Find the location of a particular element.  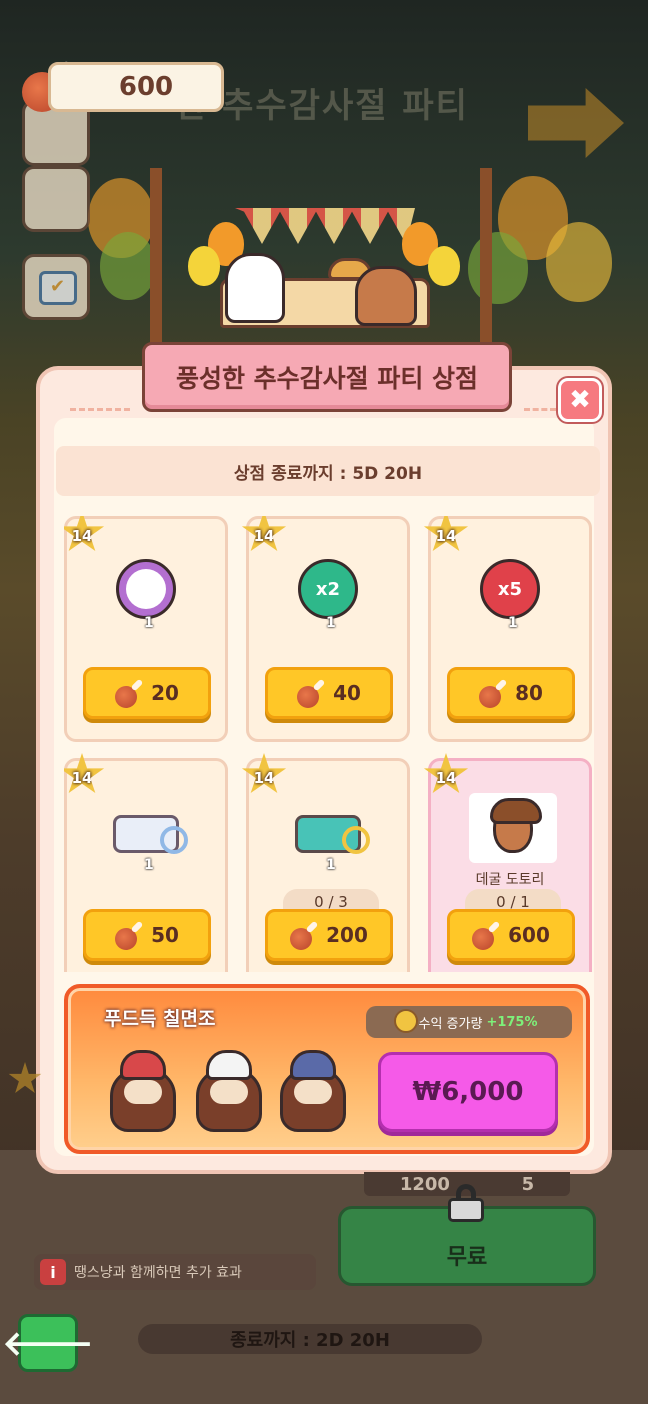

back-arrow-icon: 🡐 is located at coordinates (48, 1343).